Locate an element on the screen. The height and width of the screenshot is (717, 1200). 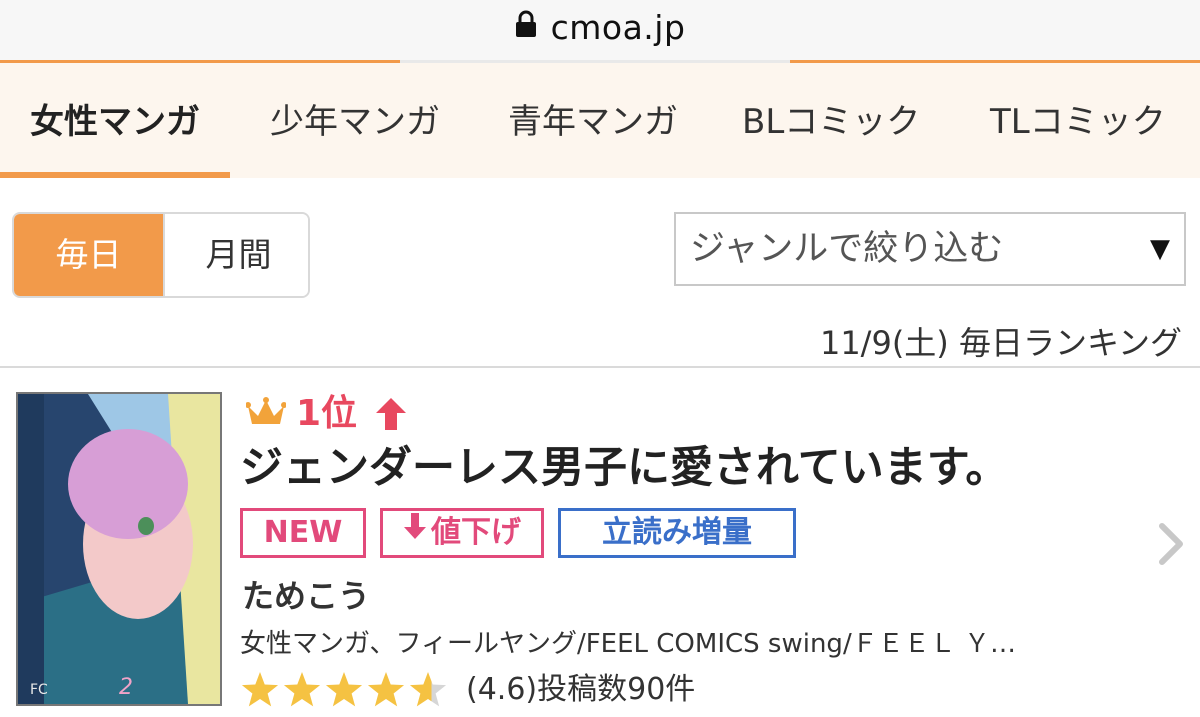
tab-label: 青年マンガ is located at coordinates (593, 122).